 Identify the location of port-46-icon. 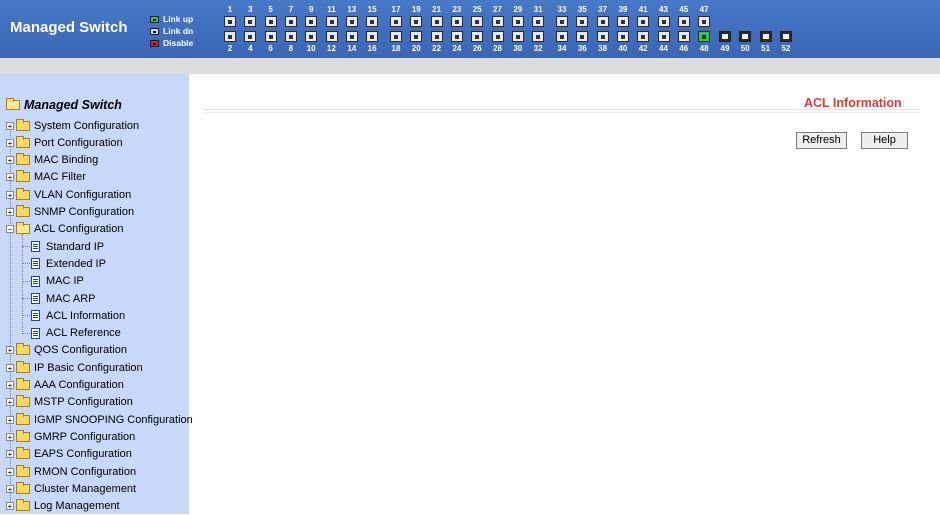
(683, 36).